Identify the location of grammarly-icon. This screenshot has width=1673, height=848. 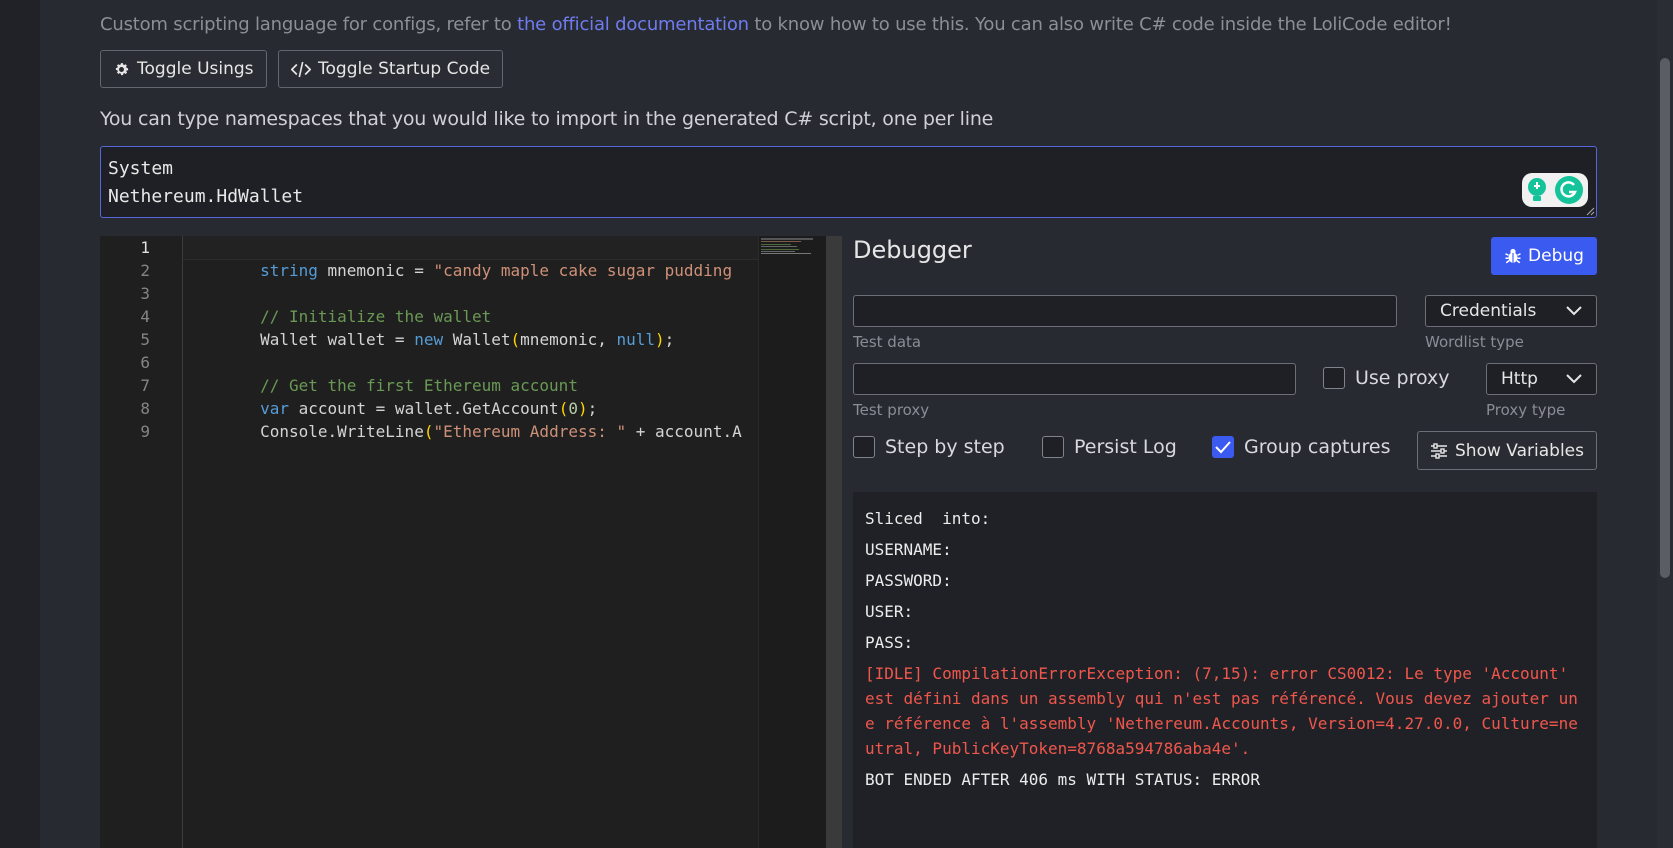
(1569, 190).